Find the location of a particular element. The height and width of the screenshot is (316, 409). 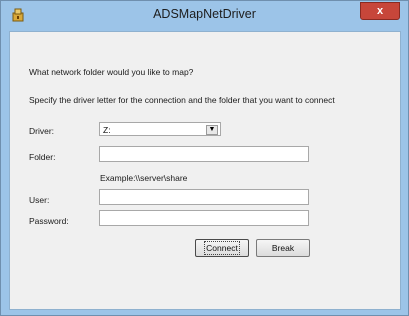

folder-input is located at coordinates (204, 154).